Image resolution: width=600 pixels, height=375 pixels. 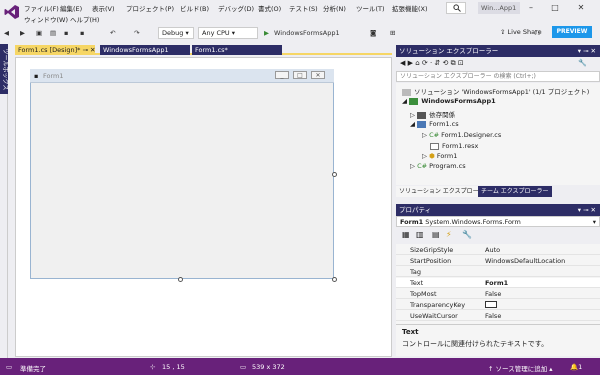 What do you see at coordinates (334, 174) in the screenshot?
I see `resize-handle-right` at bounding box center [334, 174].